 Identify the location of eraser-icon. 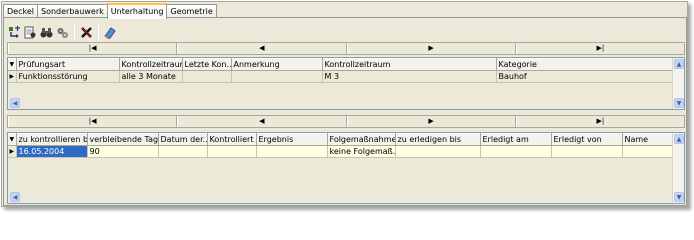
(110, 32).